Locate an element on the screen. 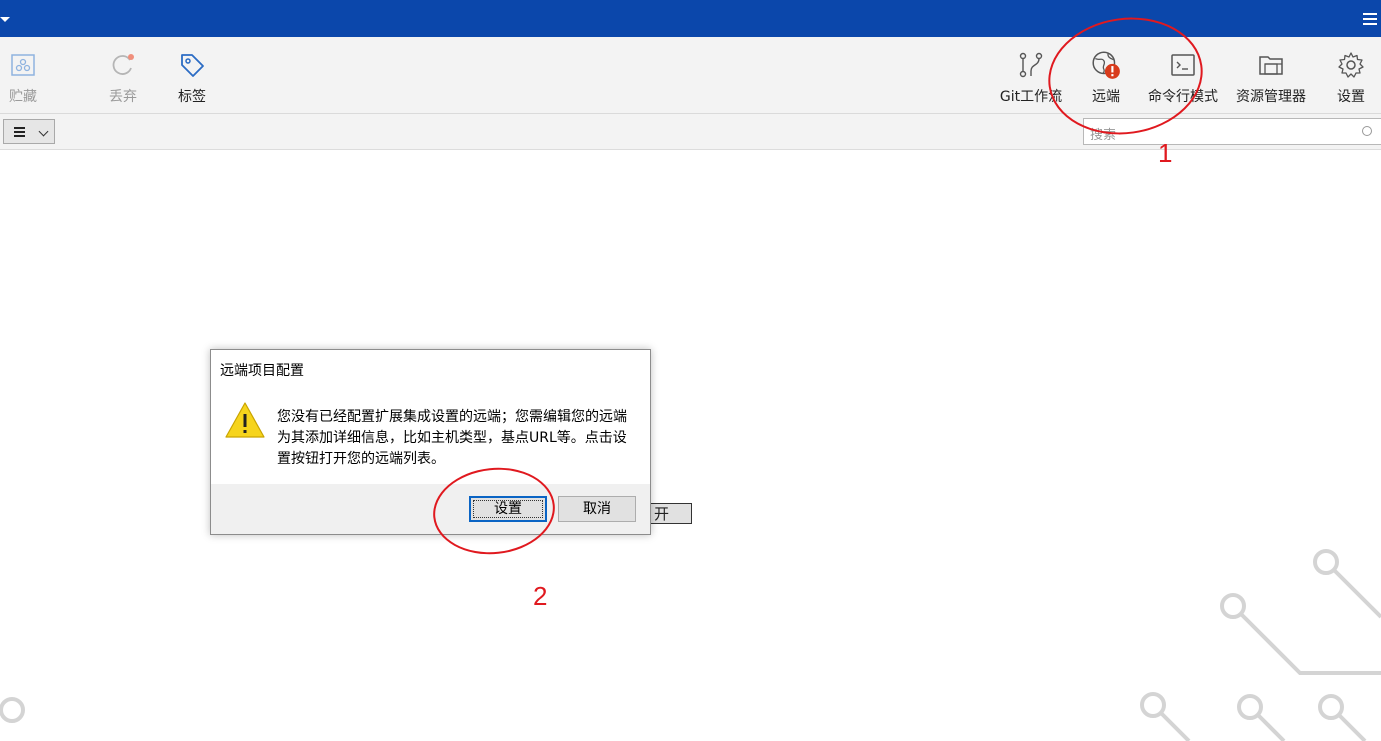 The image size is (1381, 741). warning-icon is located at coordinates (245, 420).